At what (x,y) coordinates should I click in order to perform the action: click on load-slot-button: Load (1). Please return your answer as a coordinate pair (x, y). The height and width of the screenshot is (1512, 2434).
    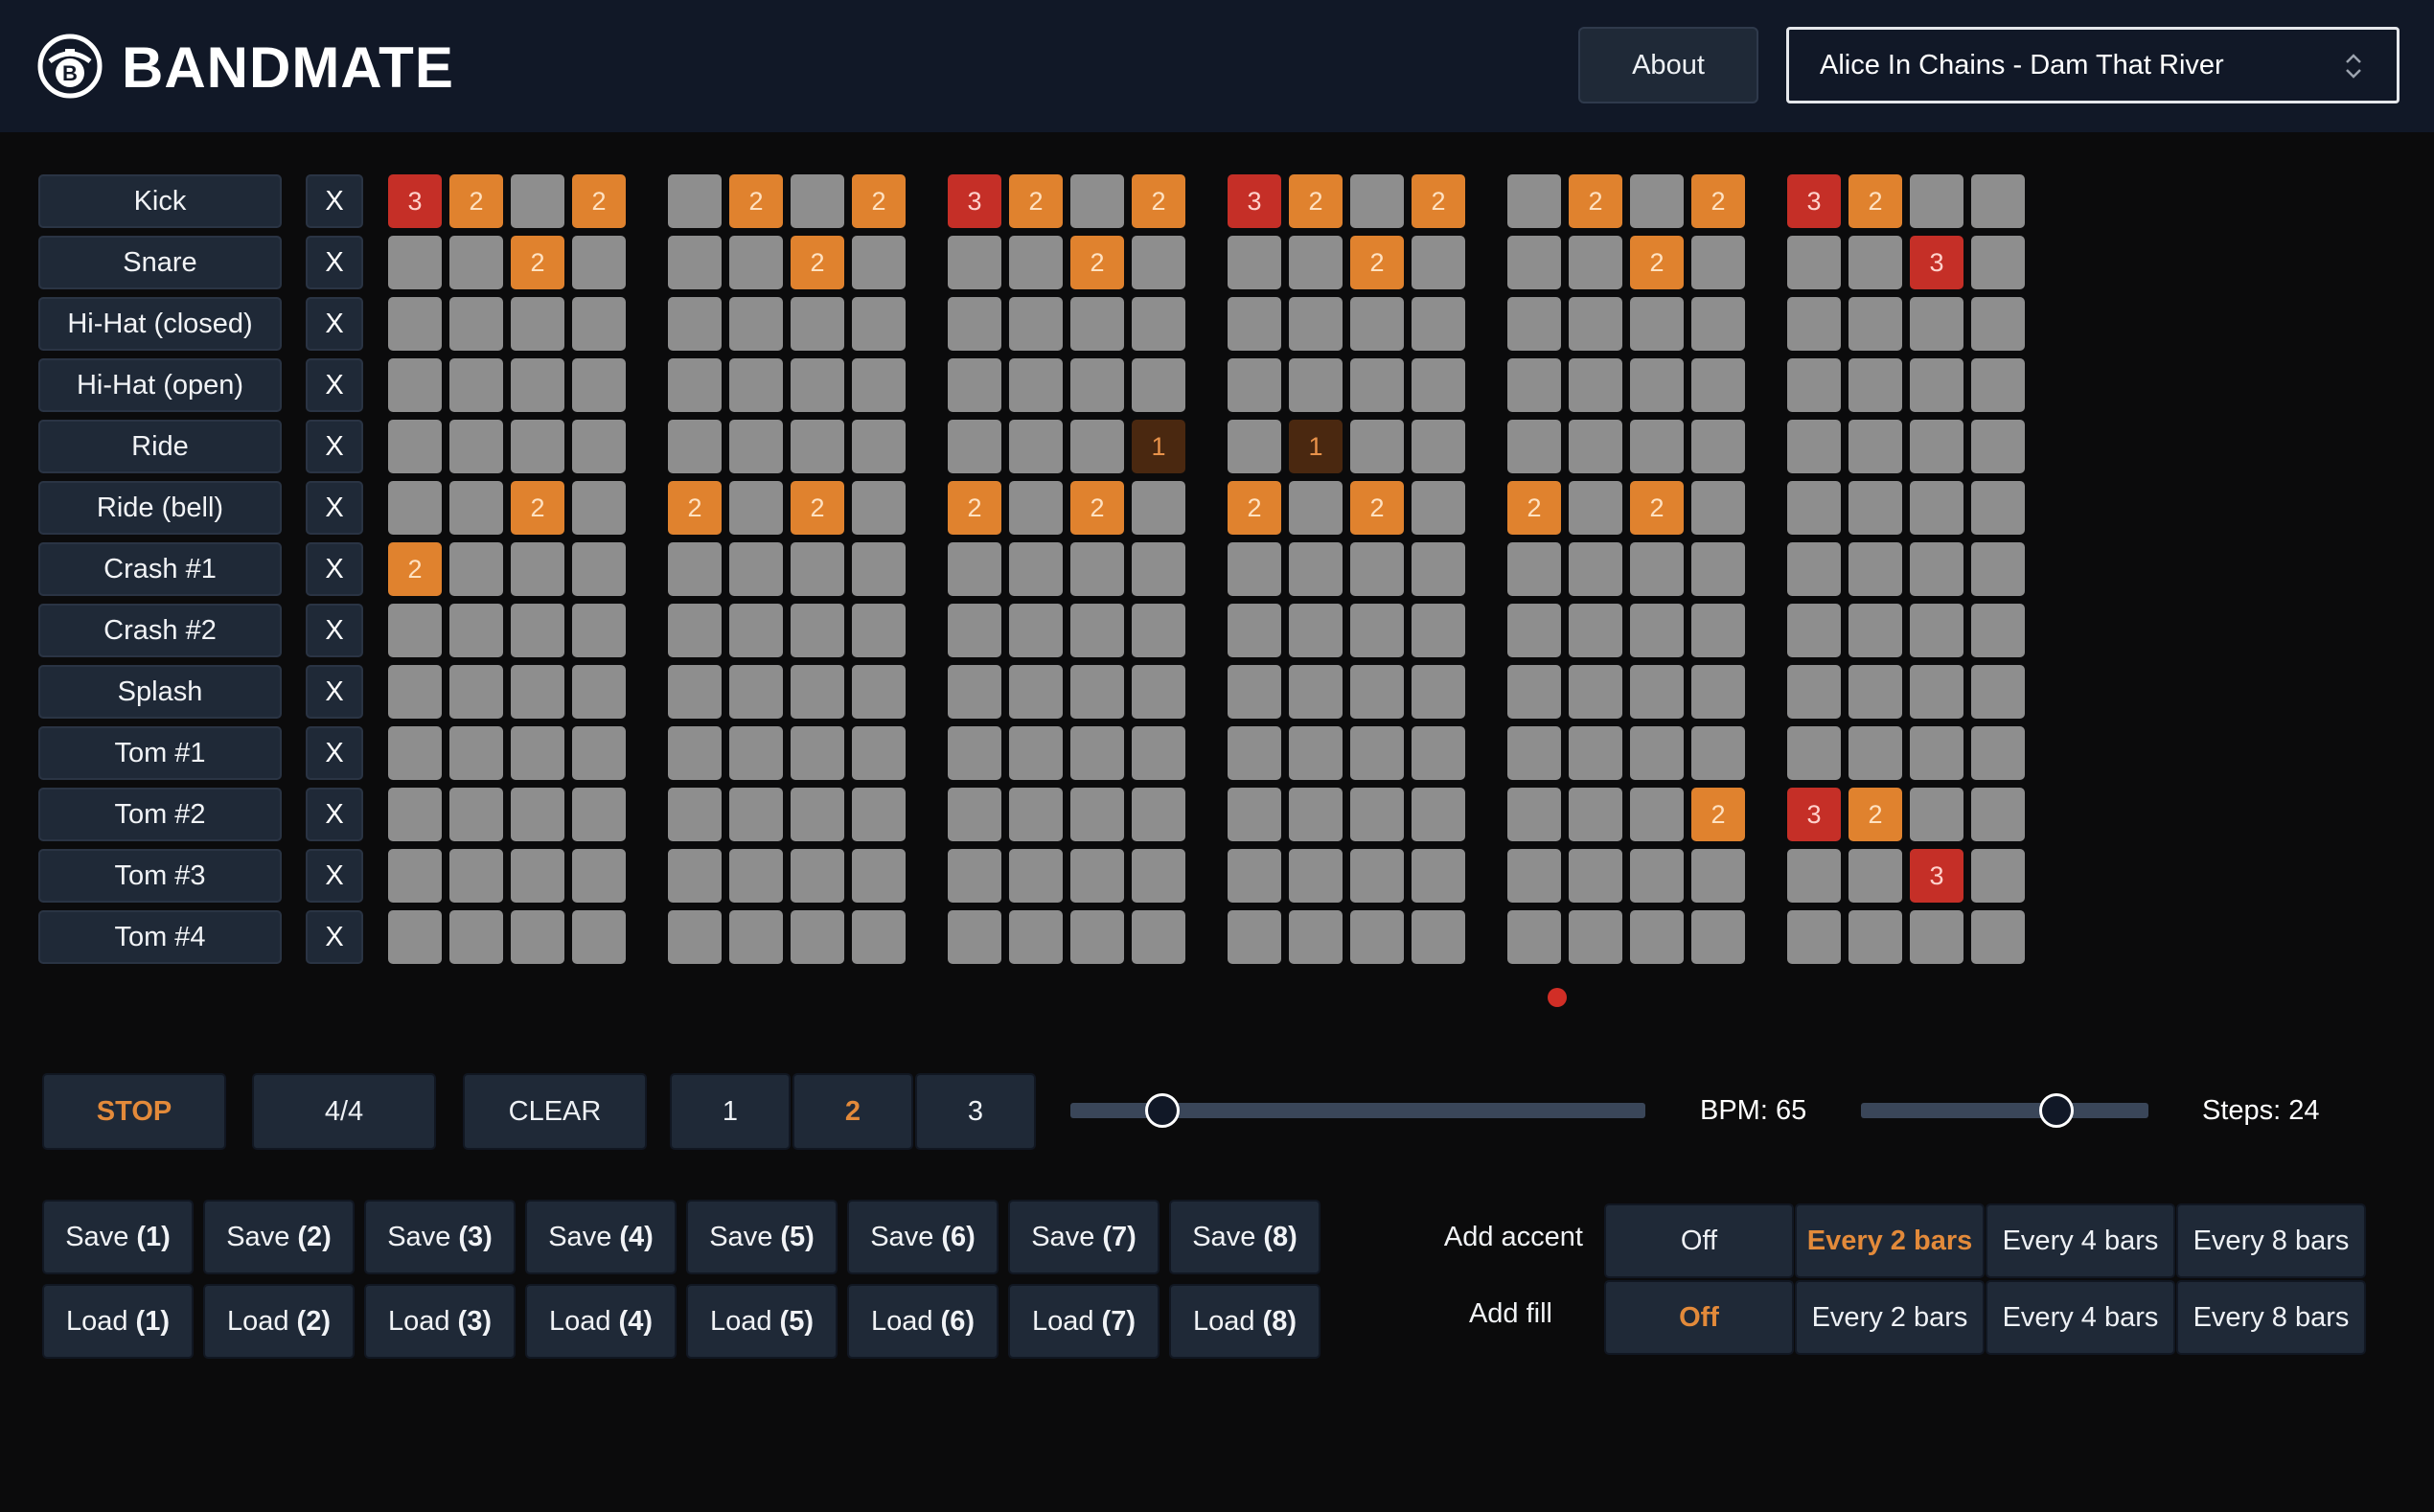
    Looking at the image, I should click on (118, 1321).